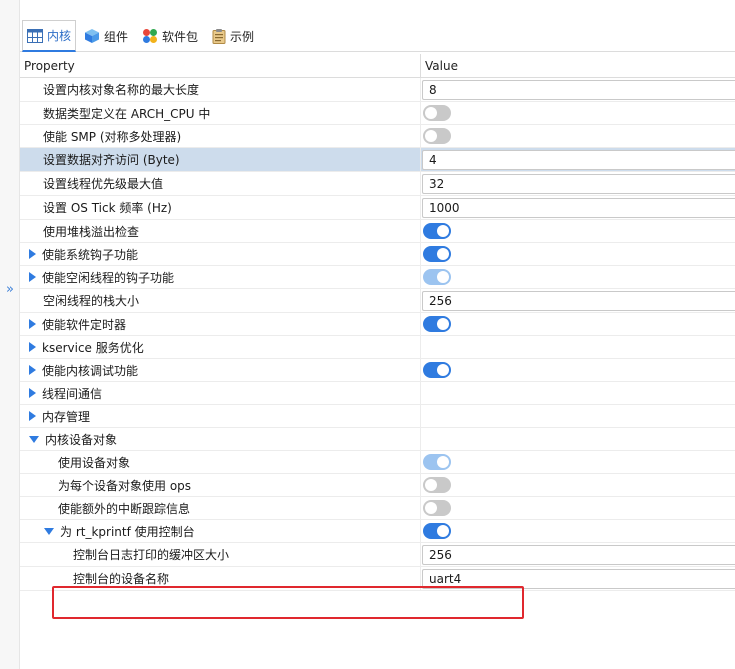 The width and height of the screenshot is (735, 669). Describe the element at coordinates (377, 301) in the screenshot. I see `property-row: 空闲线程的栈大小 256` at that location.